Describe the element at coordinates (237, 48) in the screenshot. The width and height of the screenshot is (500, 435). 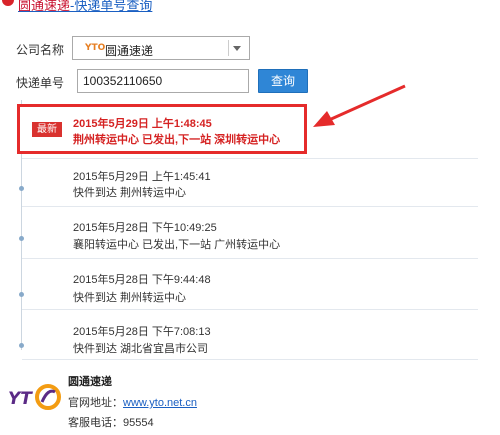
I see `chevron-down-icon` at that location.